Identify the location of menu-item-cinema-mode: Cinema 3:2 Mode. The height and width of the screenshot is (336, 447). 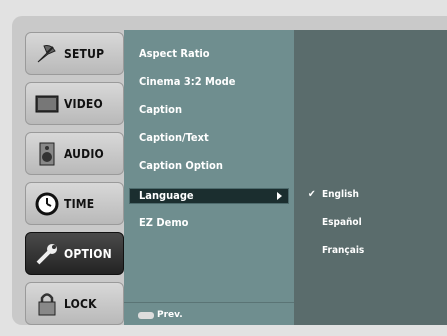
(187, 81).